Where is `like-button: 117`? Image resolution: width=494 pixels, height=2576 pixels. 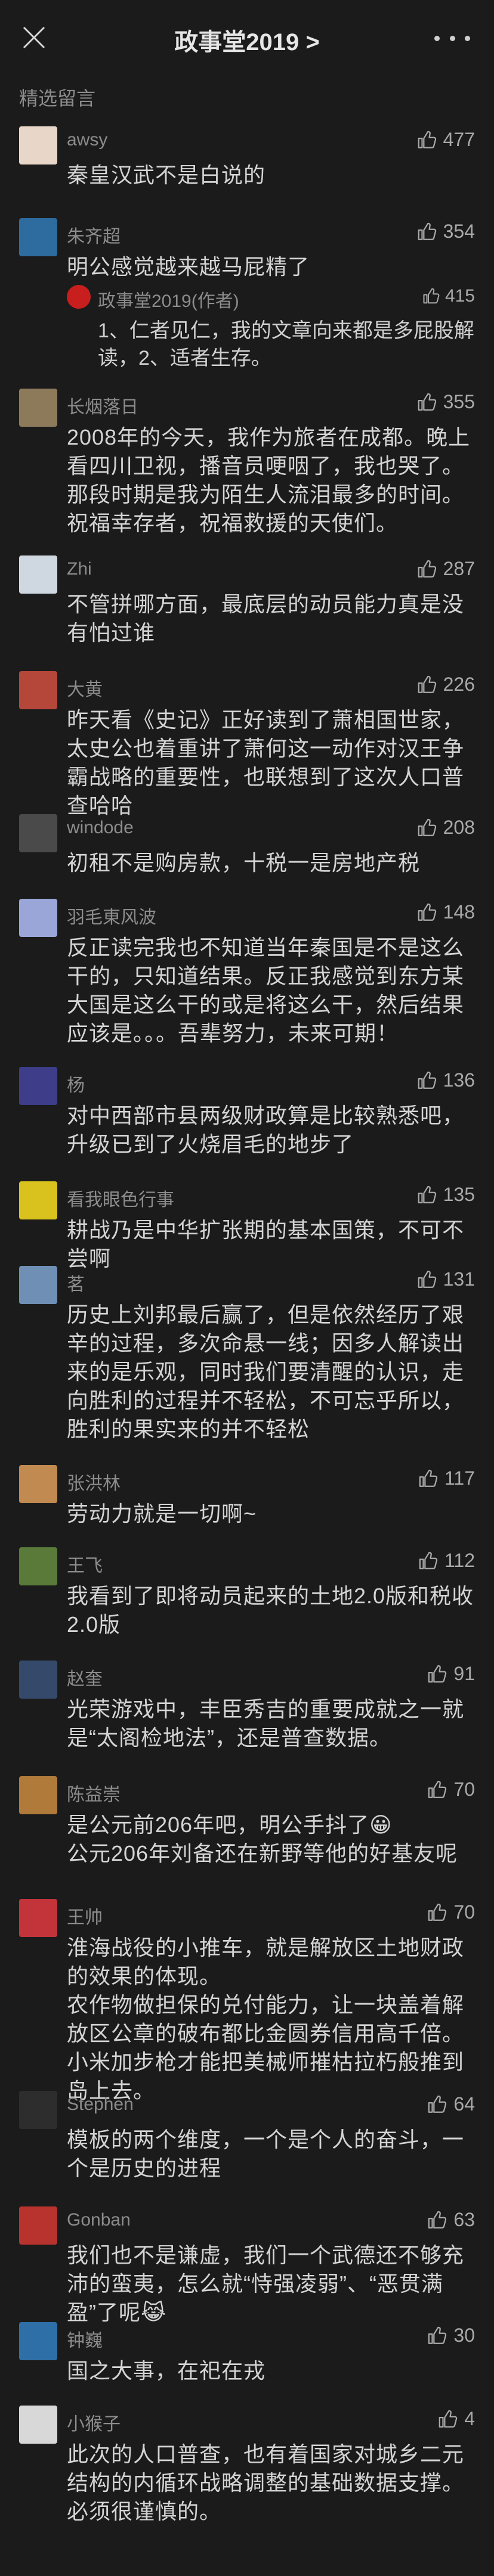 like-button: 117 is located at coordinates (446, 1478).